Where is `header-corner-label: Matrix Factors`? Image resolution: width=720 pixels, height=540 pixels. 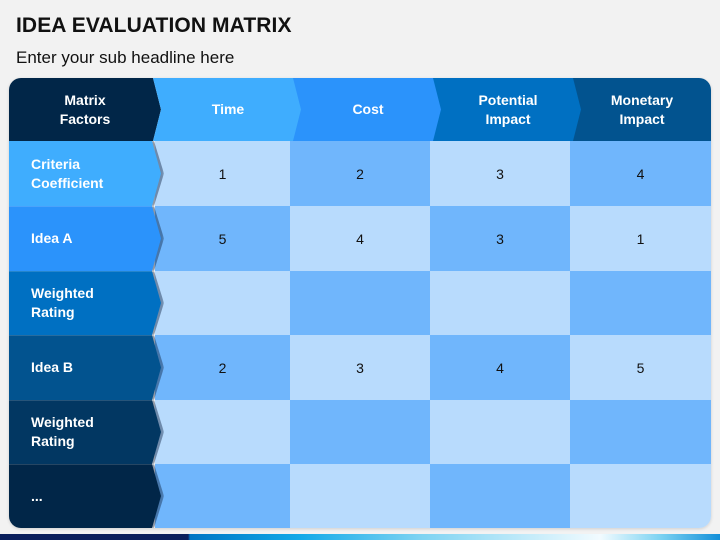
header-corner-label: Matrix Factors is located at coordinates (85, 109).